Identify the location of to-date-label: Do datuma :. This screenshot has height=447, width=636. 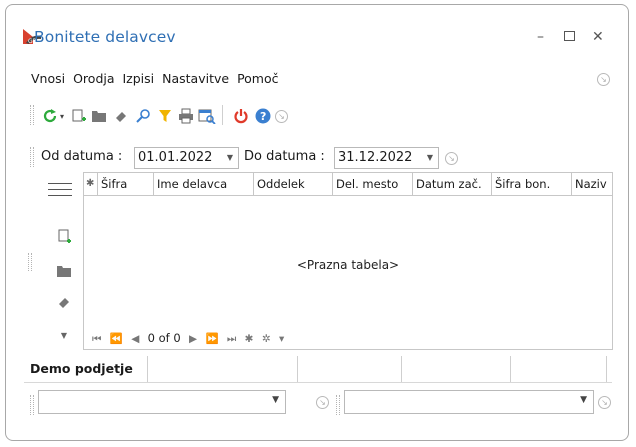
(284, 156).